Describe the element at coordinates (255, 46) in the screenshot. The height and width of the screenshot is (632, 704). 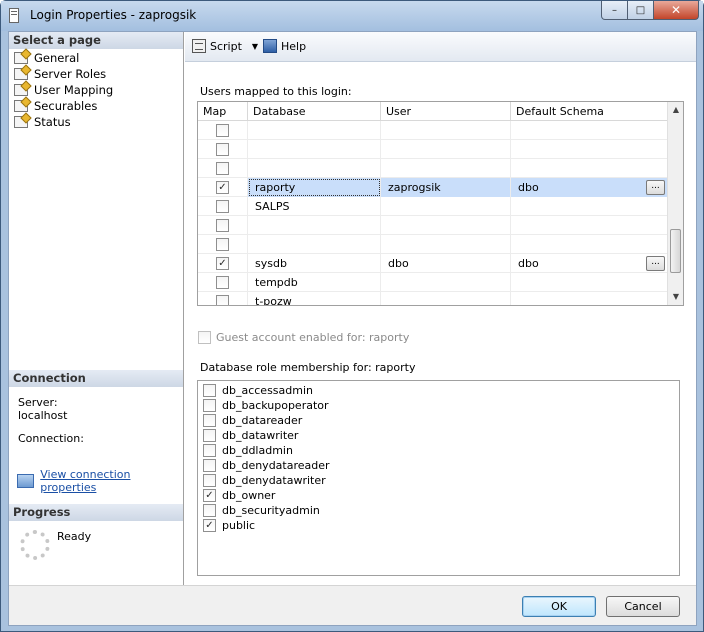
I see `dropdown-arrow-icon: ▼` at that location.